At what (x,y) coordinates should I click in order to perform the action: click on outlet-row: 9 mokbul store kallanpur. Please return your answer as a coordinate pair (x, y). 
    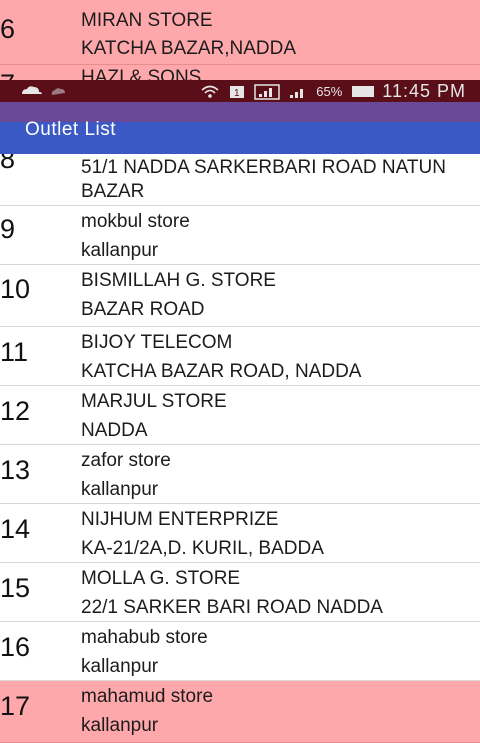
    Looking at the image, I should click on (240, 235).